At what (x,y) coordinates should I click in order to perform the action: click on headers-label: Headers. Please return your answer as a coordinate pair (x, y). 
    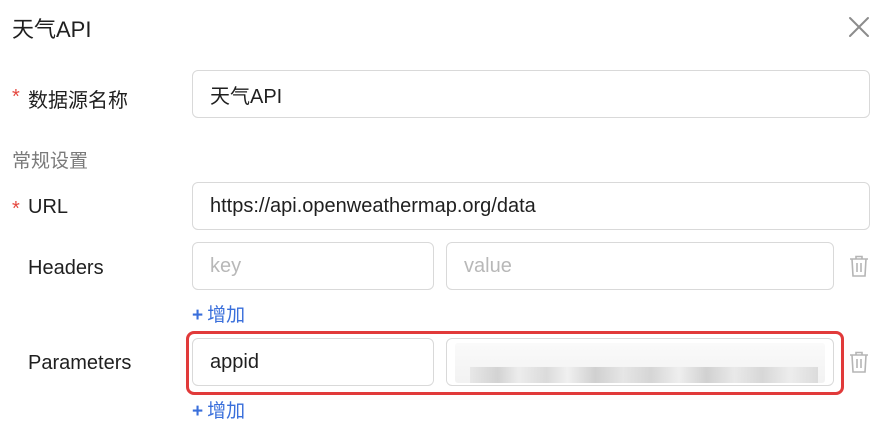
    Looking at the image, I should click on (66, 268).